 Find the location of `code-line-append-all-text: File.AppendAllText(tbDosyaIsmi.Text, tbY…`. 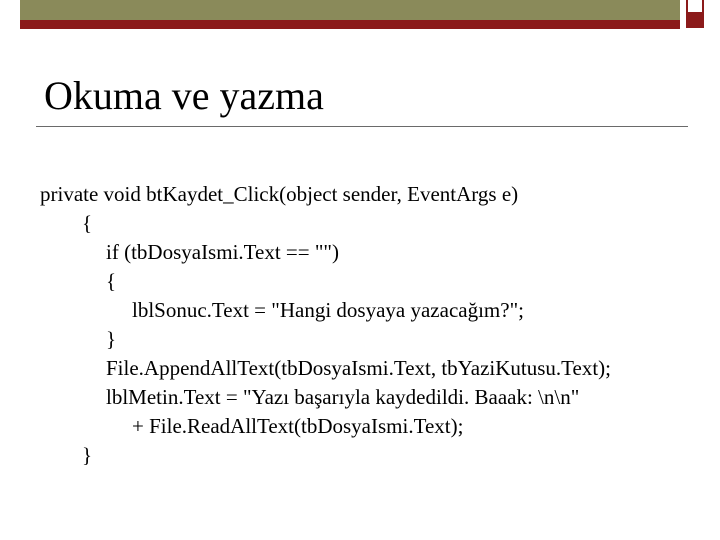

code-line-append-all-text: File.AppendAllText(tbDosyaIsmi.Text, tbY… is located at coordinates (358, 368).